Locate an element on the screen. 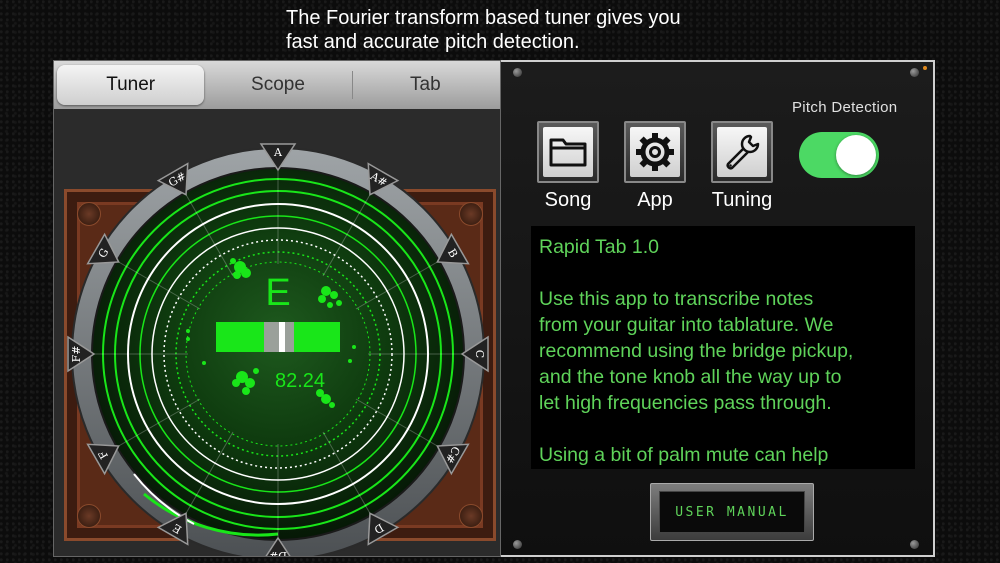 The width and height of the screenshot is (1000, 563). tuning-button is located at coordinates (742, 152).